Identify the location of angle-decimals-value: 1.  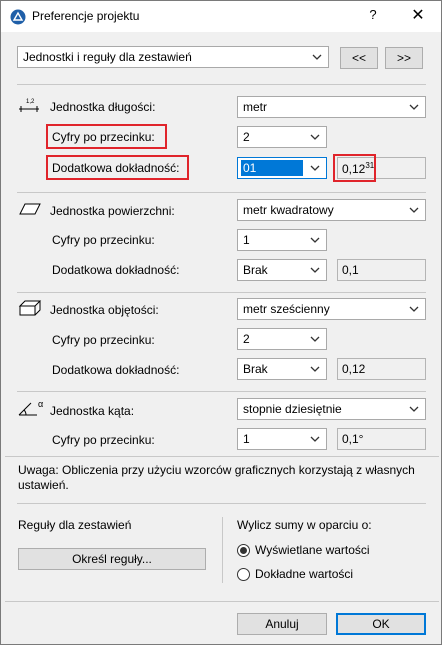
(246, 439).